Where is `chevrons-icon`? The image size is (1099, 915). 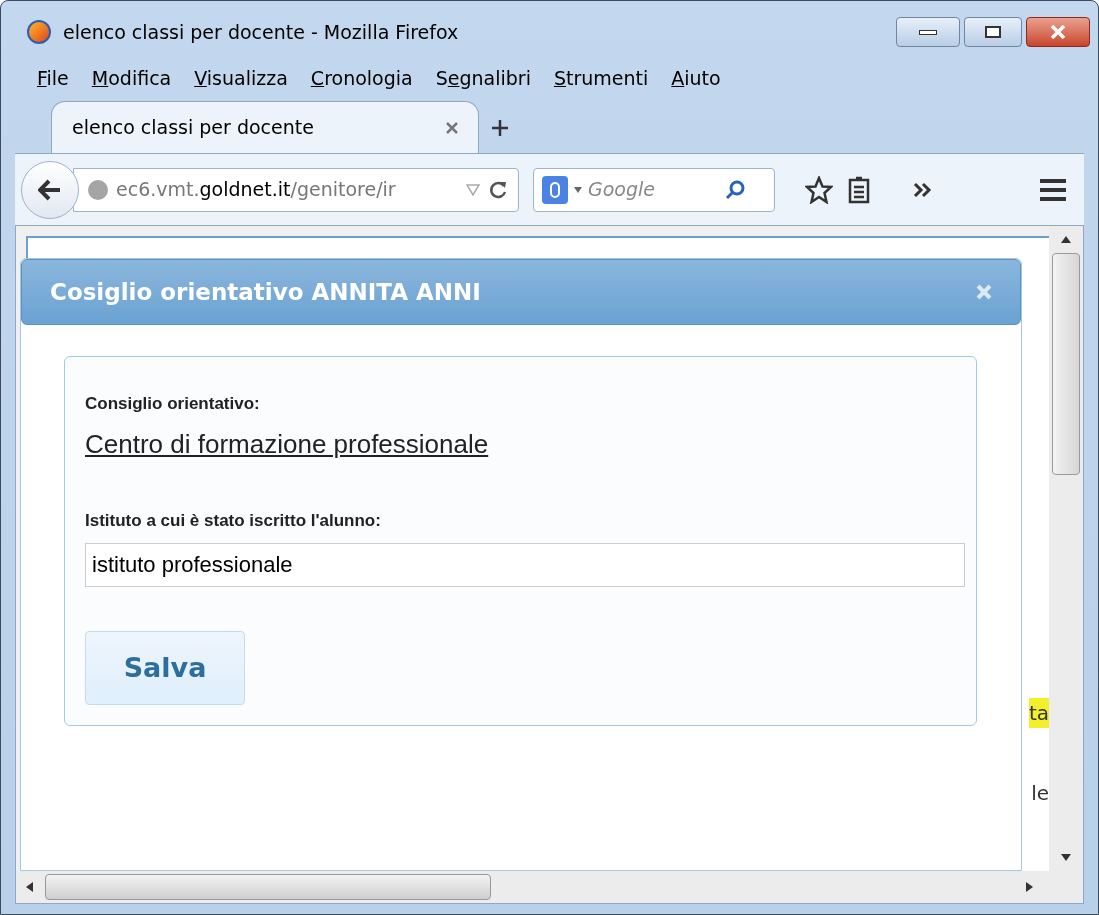 chevrons-icon is located at coordinates (923, 189).